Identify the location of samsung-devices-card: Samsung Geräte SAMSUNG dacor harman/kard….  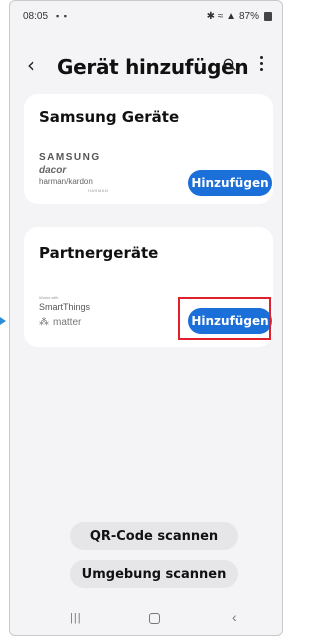
(148, 149).